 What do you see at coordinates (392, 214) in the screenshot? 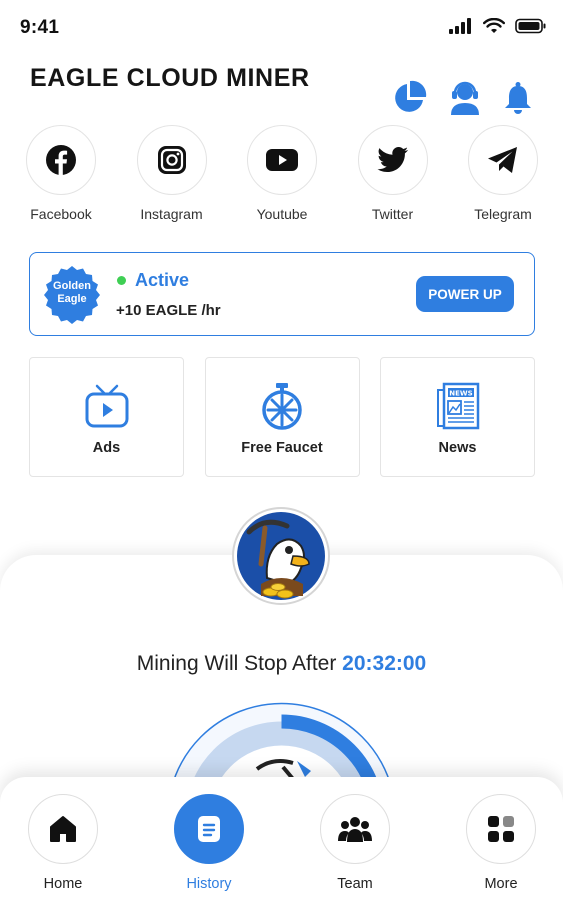
I see `social-twitter-label: Twitter` at bounding box center [392, 214].